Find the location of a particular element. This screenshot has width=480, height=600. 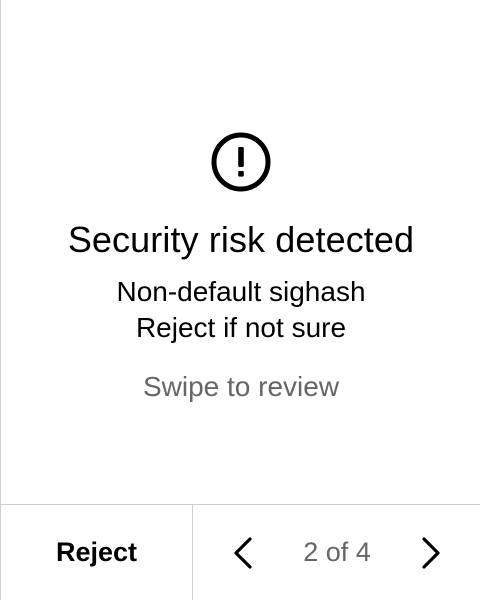

chevron-right-icon is located at coordinates (430, 553).